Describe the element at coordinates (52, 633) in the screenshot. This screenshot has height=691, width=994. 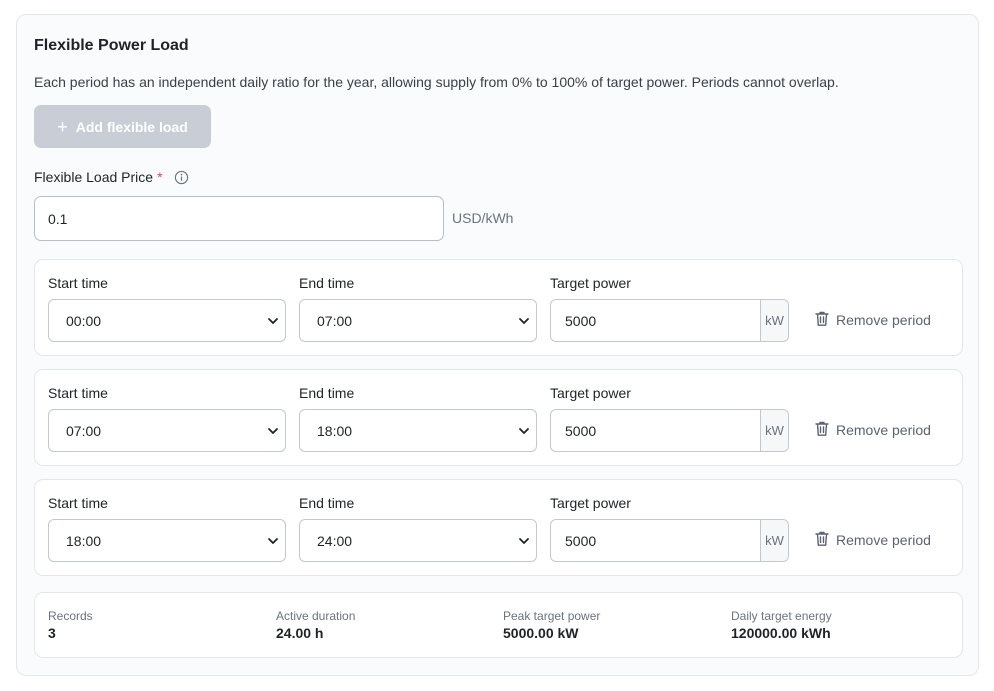
I see `records-value: 3` at that location.